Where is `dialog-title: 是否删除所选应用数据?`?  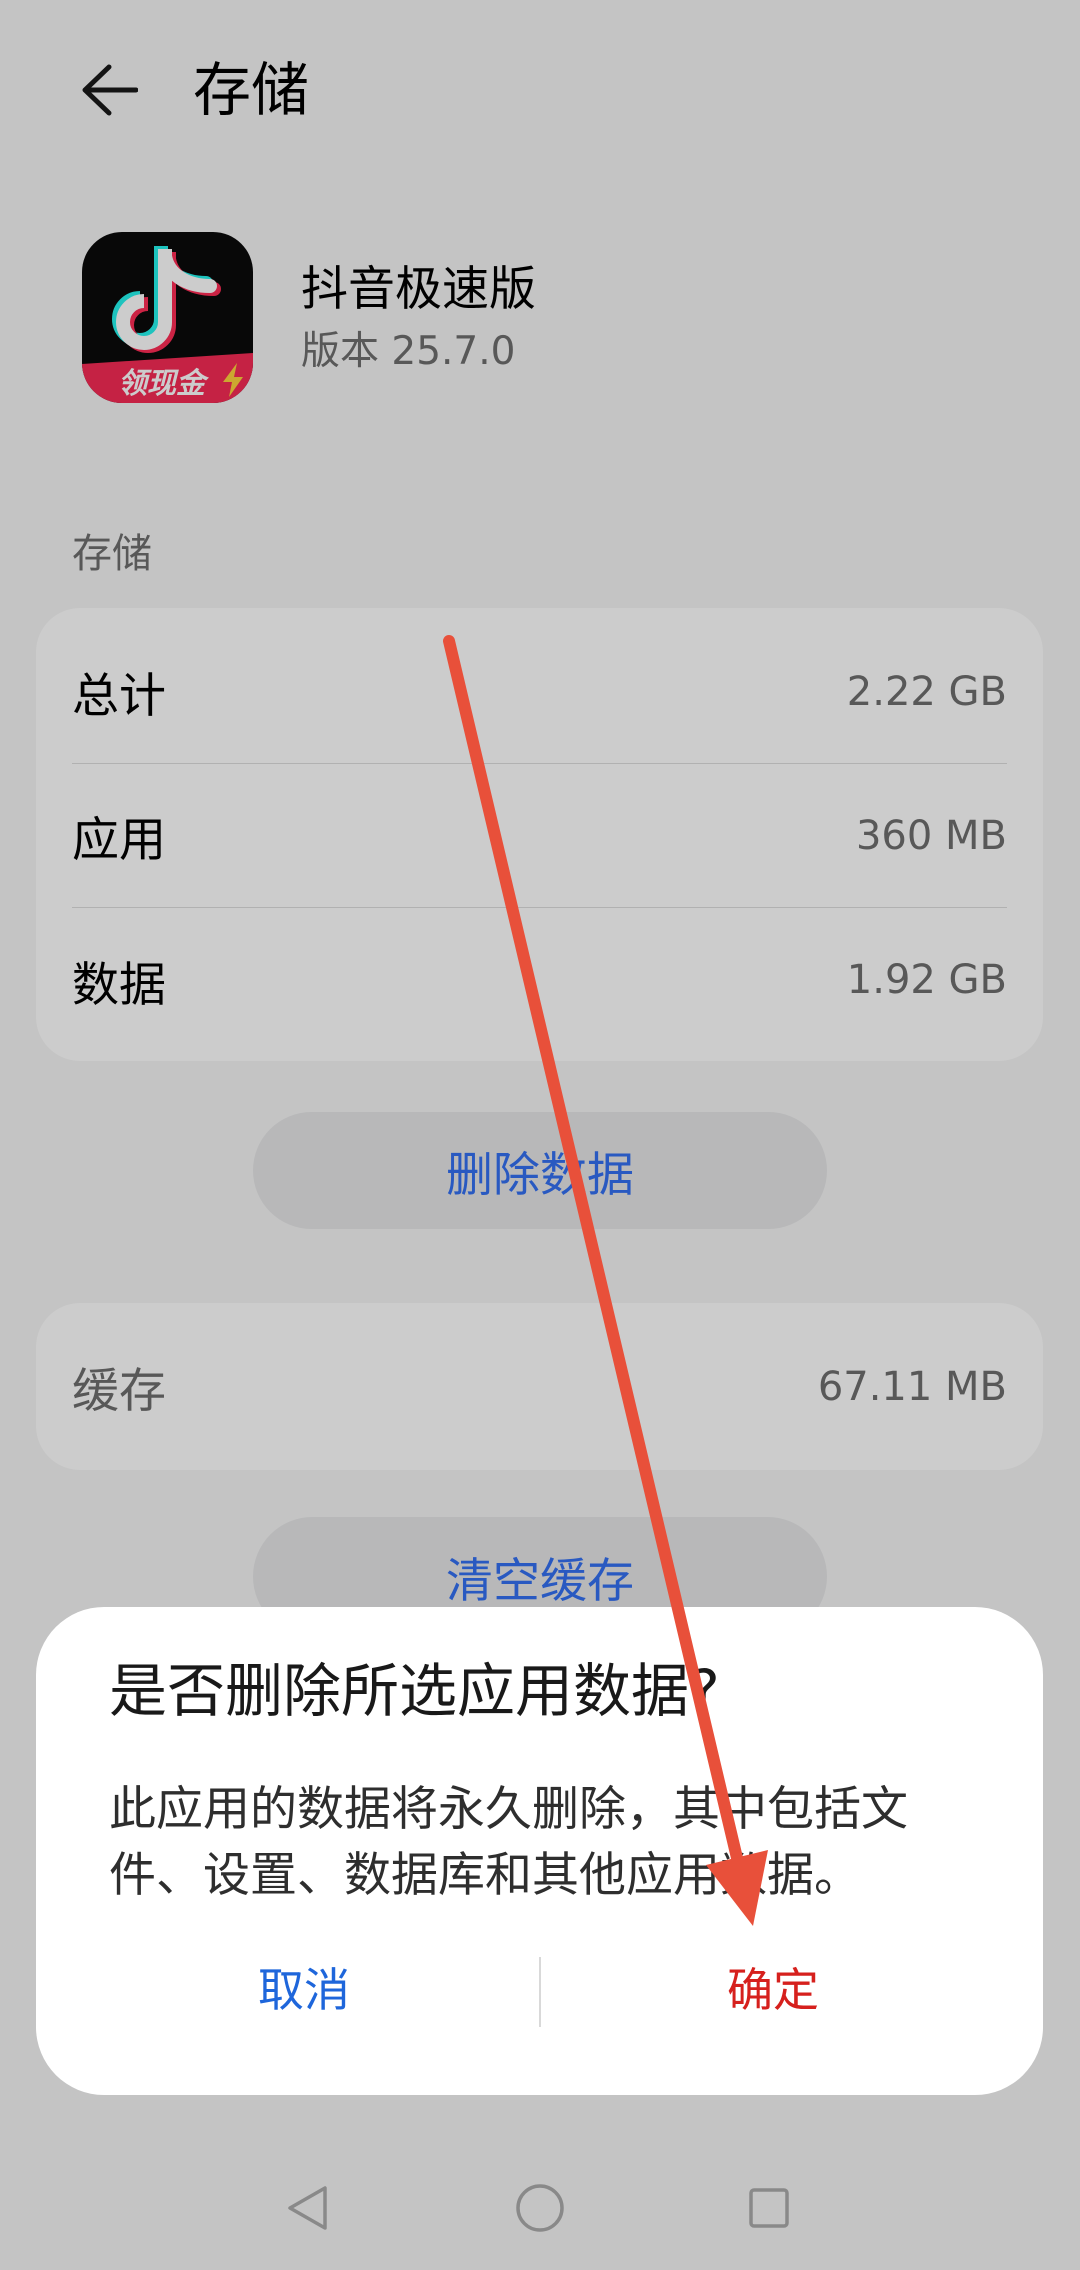 dialog-title: 是否删除所选应用数据? is located at coordinates (414, 1691).